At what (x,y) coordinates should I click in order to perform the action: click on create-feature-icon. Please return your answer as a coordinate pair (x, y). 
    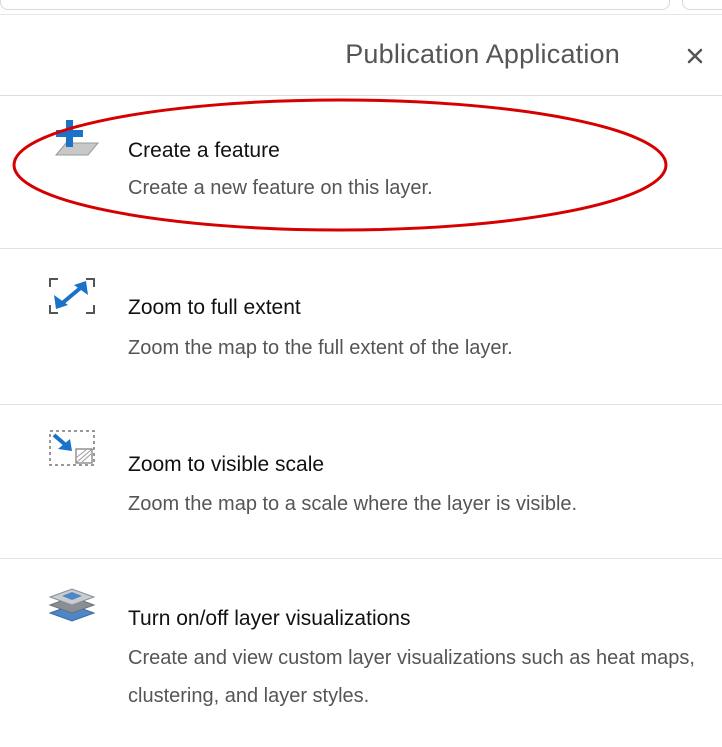
    Looking at the image, I should click on (76, 139).